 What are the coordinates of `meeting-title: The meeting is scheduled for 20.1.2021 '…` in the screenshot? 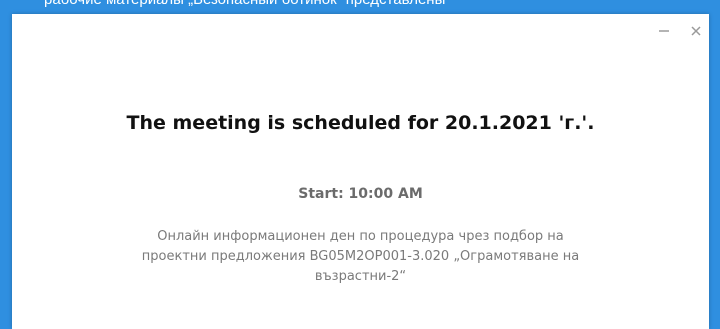 It's located at (360, 123).